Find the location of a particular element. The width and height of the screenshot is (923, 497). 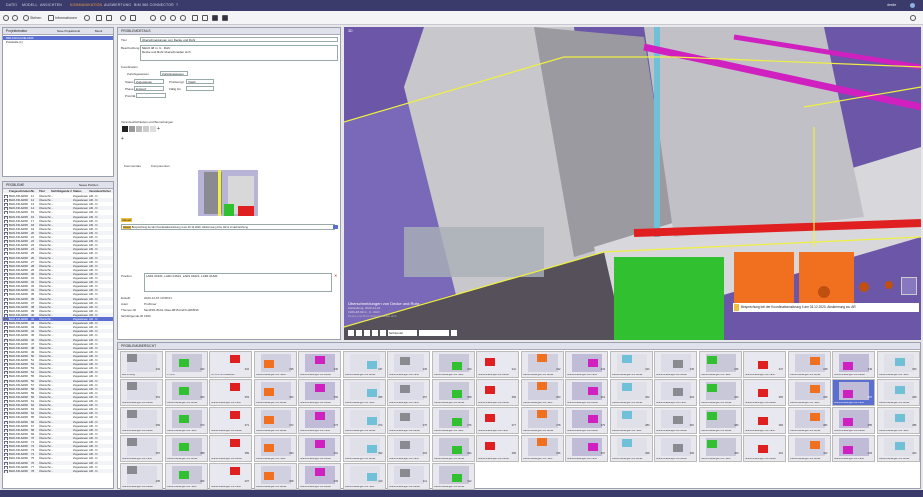

thumbnail-item: 363 Überschneidungen von Hand is located at coordinates (675, 392).